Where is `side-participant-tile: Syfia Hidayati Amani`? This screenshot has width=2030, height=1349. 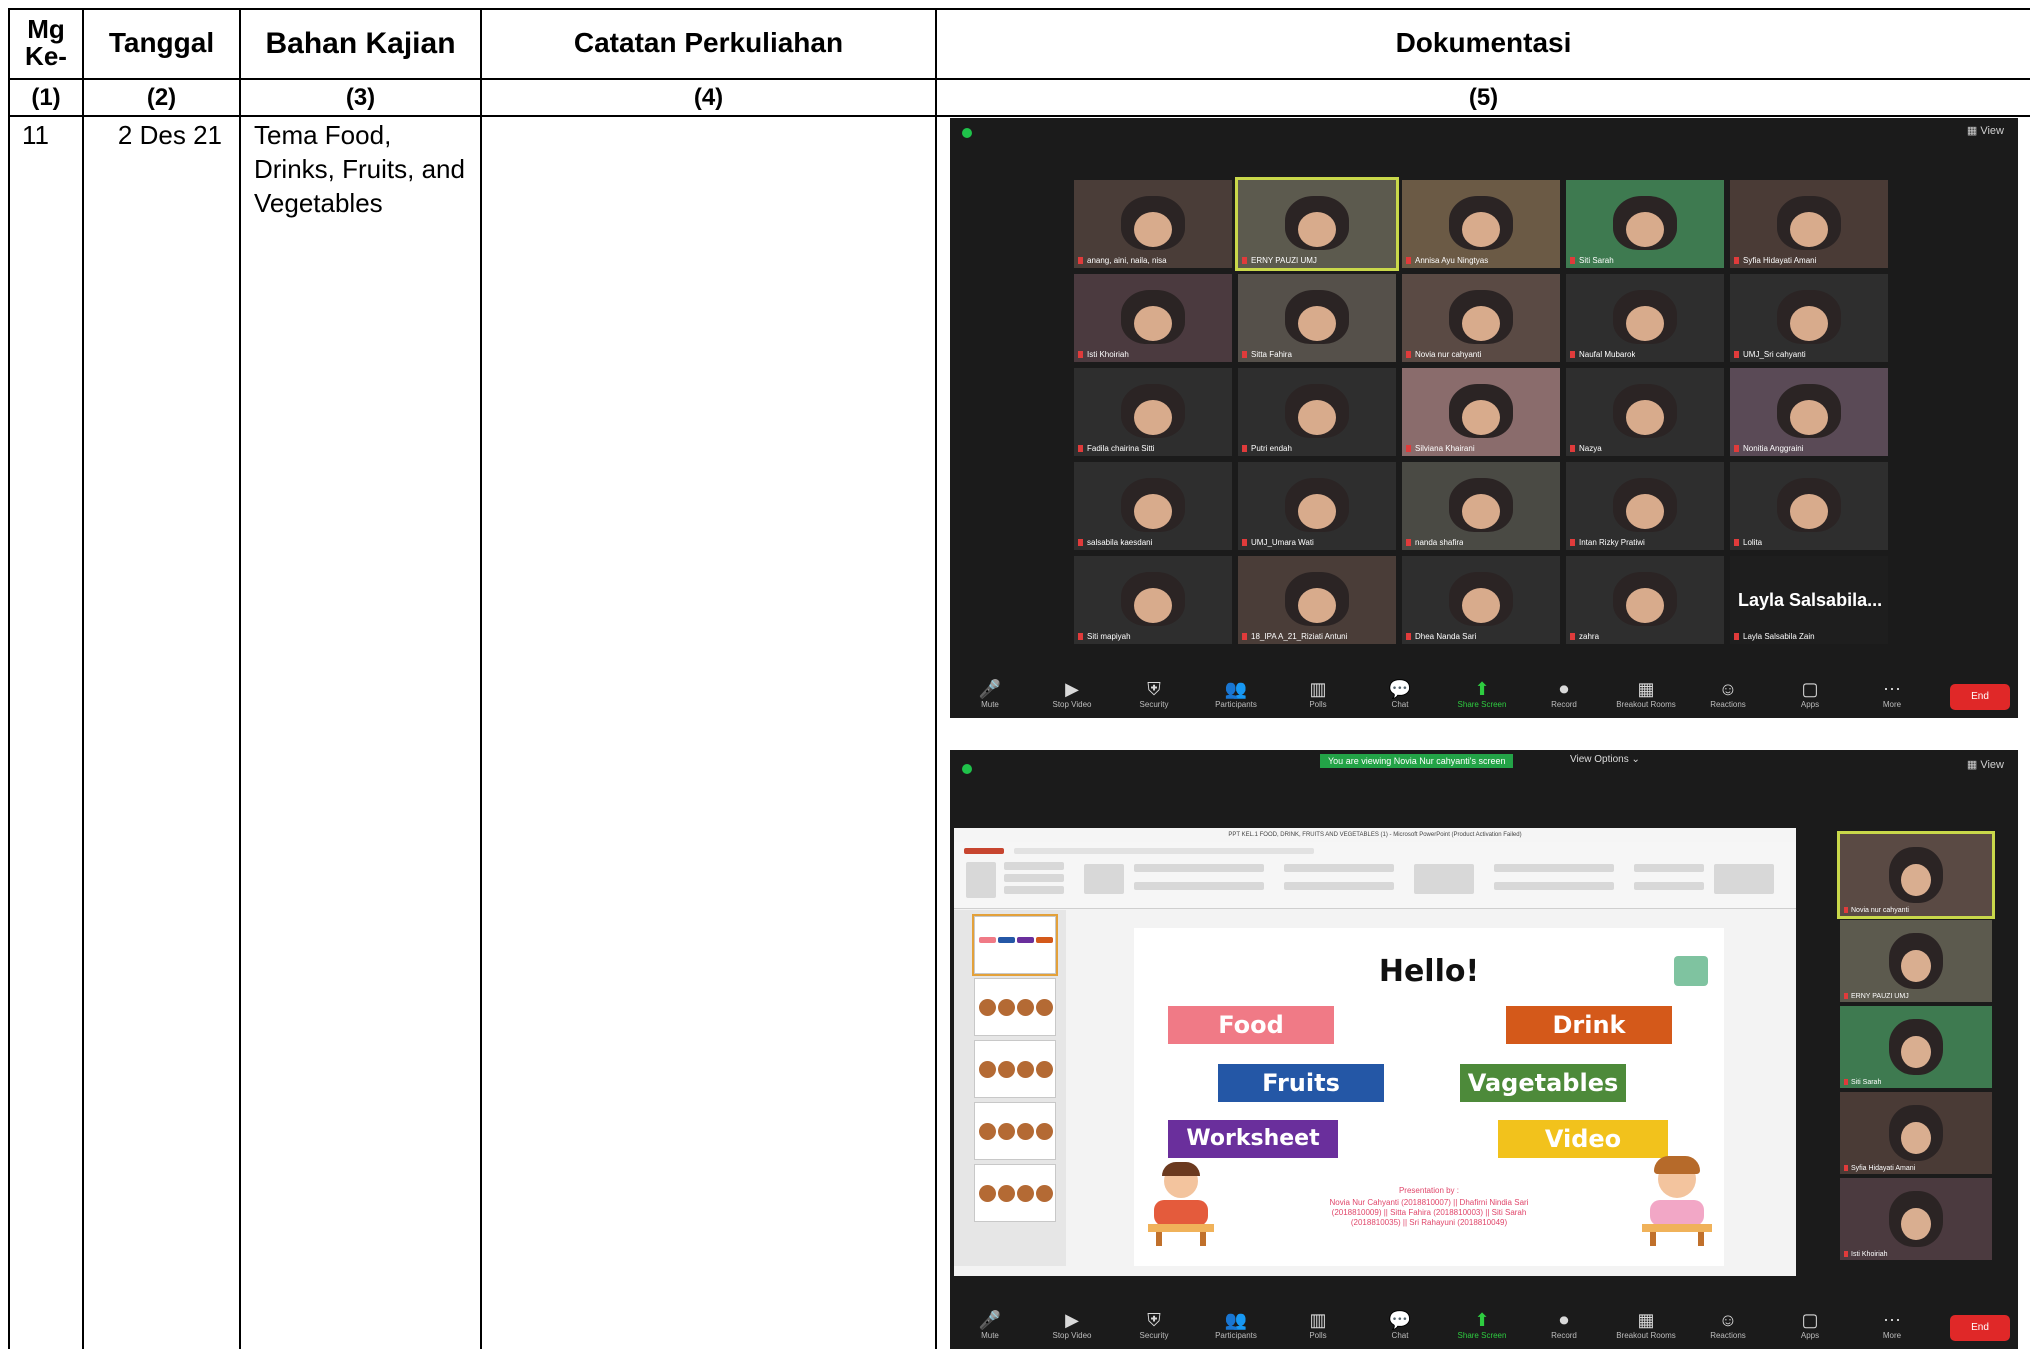 side-participant-tile: Syfia Hidayati Amani is located at coordinates (1916, 1133).